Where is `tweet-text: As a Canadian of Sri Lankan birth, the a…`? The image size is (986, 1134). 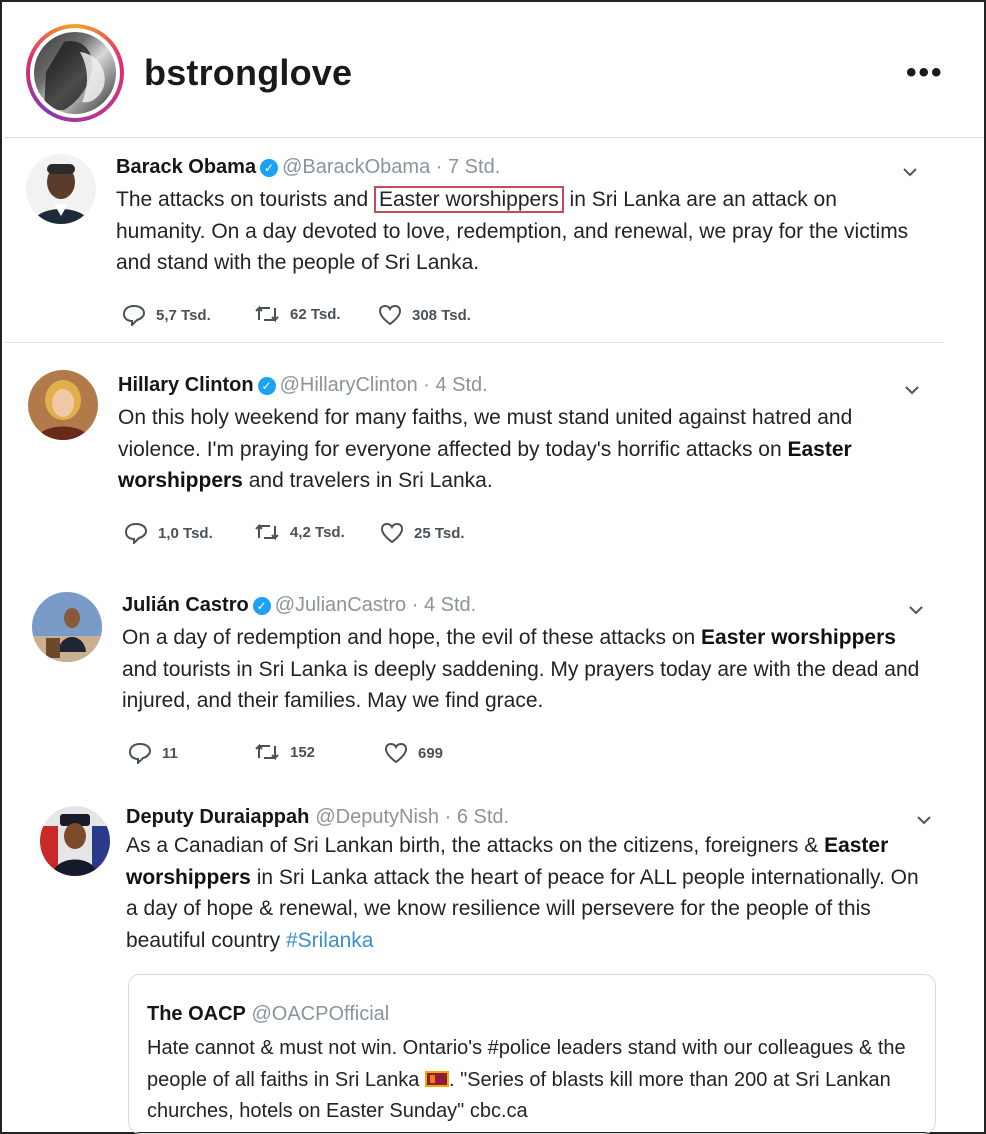
tweet-text: As a Canadian of Sri Lankan birth, the a… is located at coordinates (522, 893).